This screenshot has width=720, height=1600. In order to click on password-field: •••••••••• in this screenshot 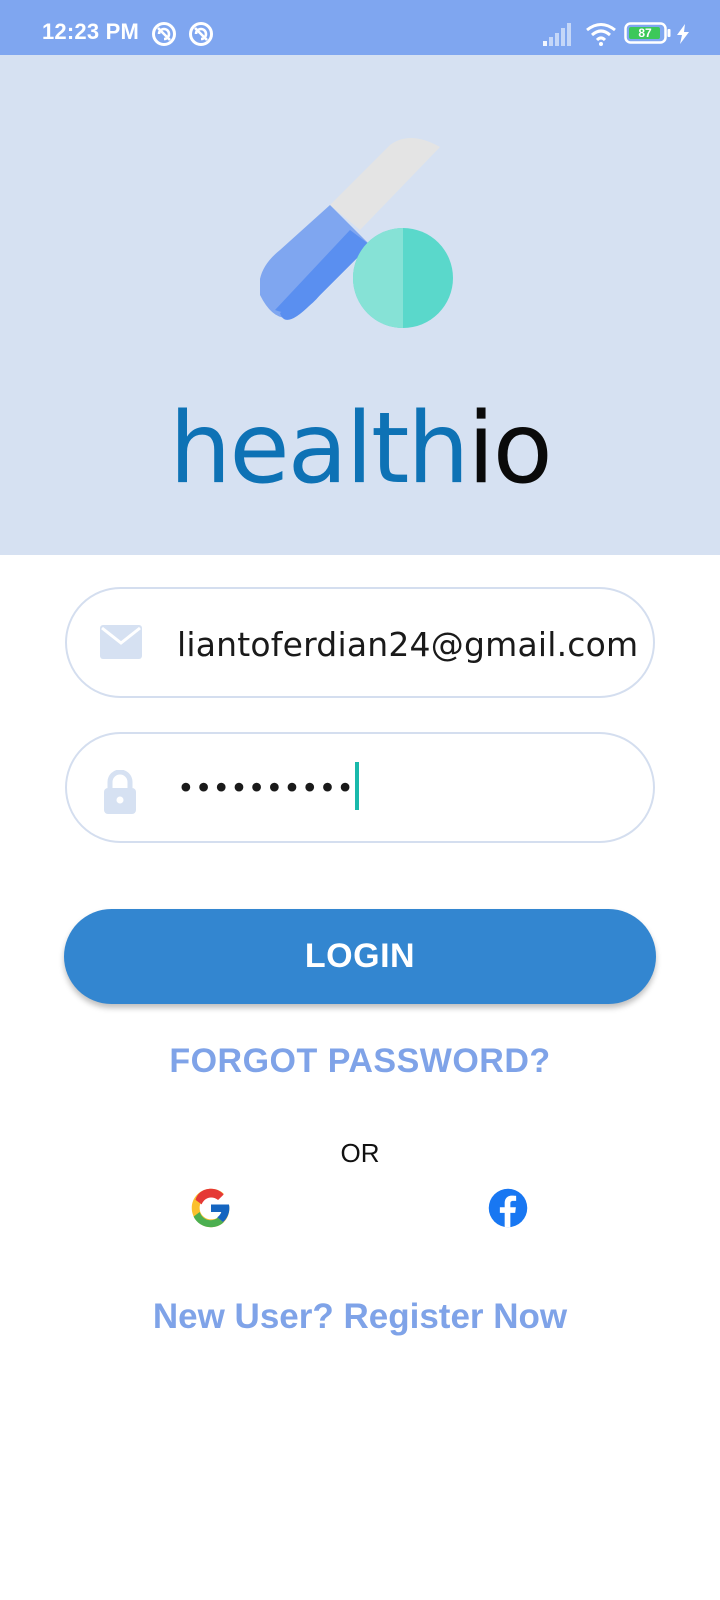, I will do `click(360, 787)`.